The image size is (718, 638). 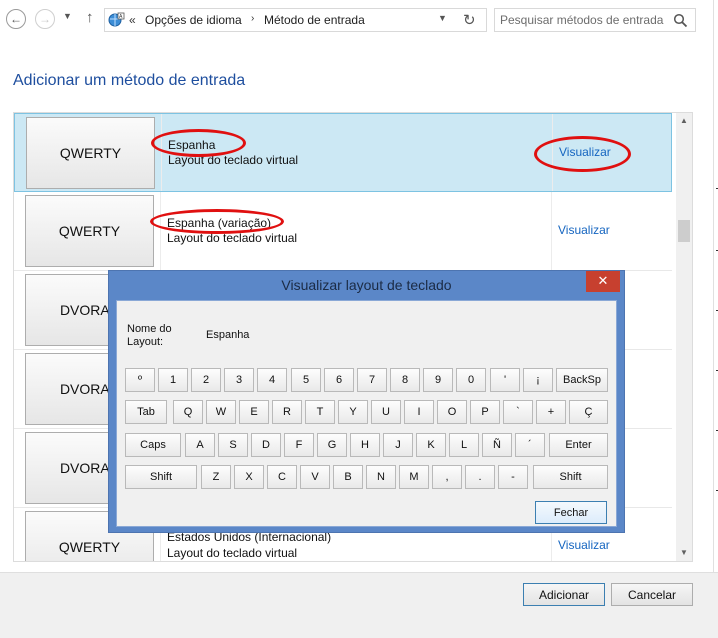 I want to click on keyboard-key: Q, so click(x=188, y=412).